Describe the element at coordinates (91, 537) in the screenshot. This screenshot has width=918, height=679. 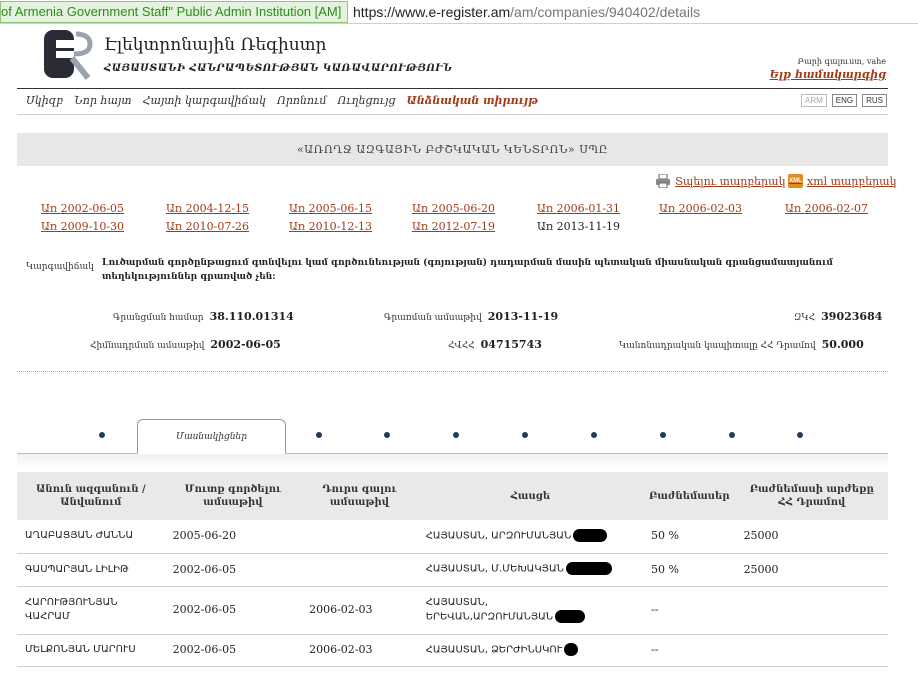
I see `participant-name: ԱՂԱԲԱՑՅԱՆ ԺԱՆՆԱ` at that location.